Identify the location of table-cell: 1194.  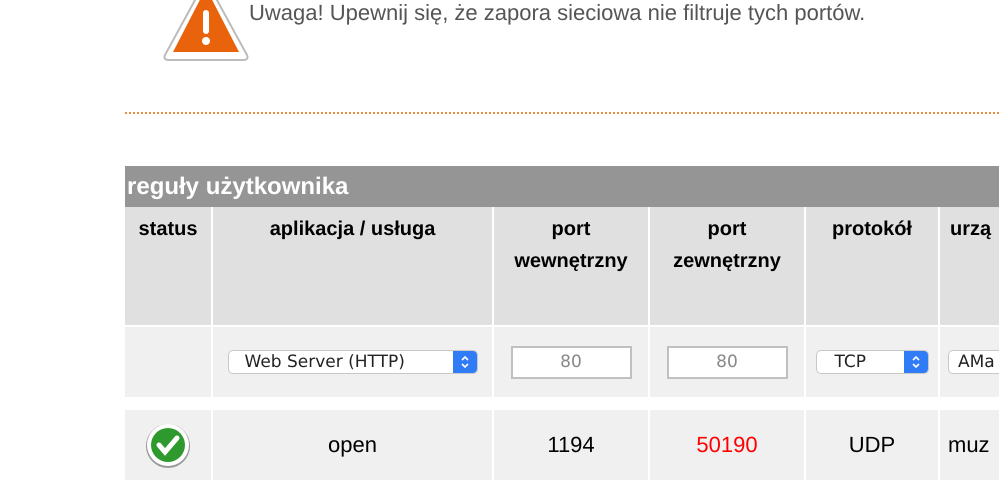
(571, 445).